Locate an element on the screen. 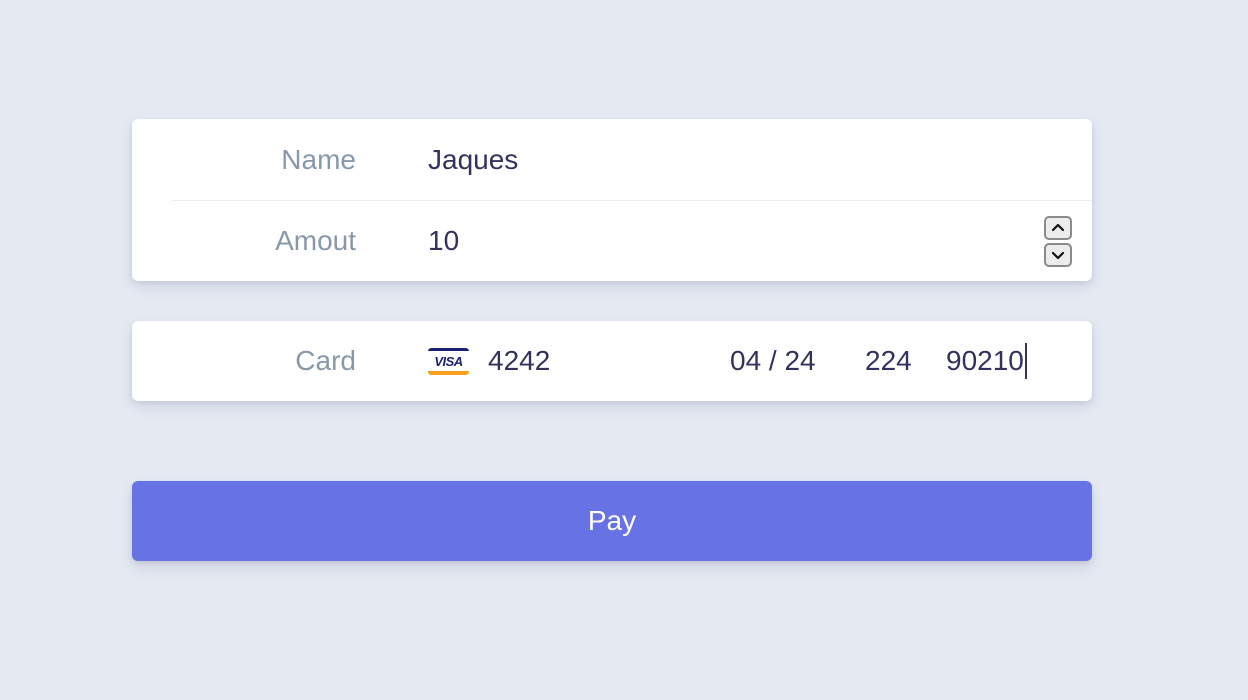  card-element: Card VISA 4242 04 / 24 224 90210 is located at coordinates (612, 361).